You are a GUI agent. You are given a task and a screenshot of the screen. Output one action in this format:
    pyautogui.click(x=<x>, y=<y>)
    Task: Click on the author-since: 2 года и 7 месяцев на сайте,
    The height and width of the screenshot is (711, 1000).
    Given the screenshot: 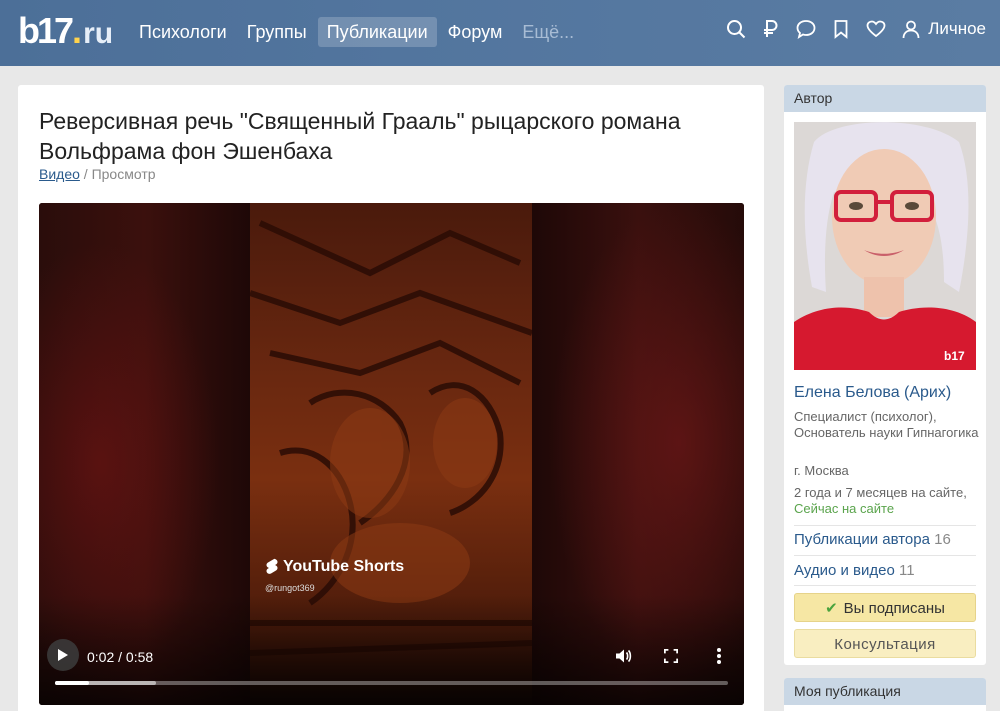 What is the action you would take?
    pyautogui.click(x=880, y=492)
    